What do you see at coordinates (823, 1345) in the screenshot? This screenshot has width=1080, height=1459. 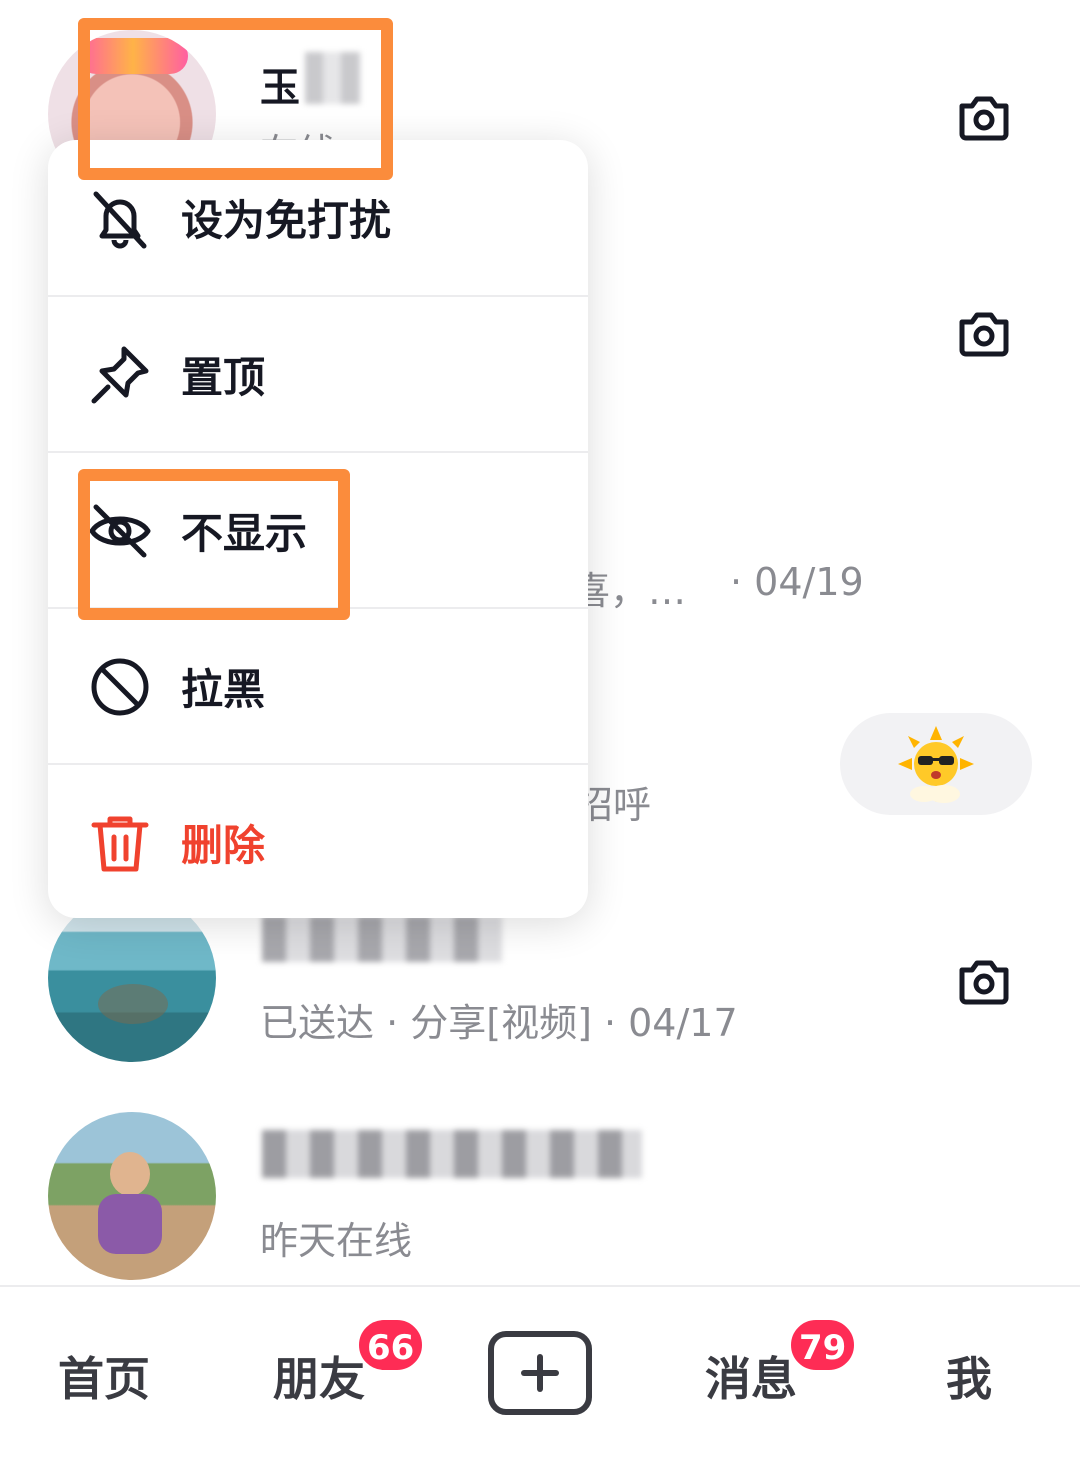 I see `messages-badge: 79` at bounding box center [823, 1345].